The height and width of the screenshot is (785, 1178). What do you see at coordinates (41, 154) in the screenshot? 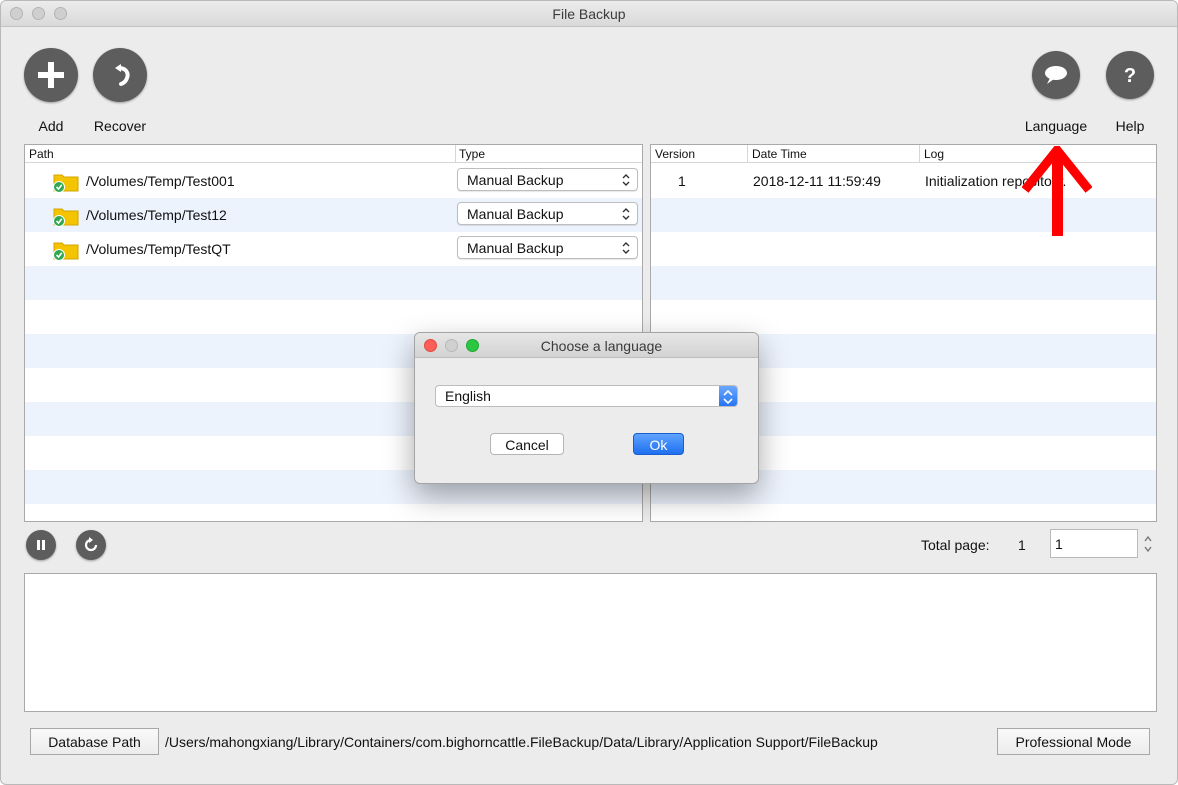
I see `column-header-path: Path` at bounding box center [41, 154].